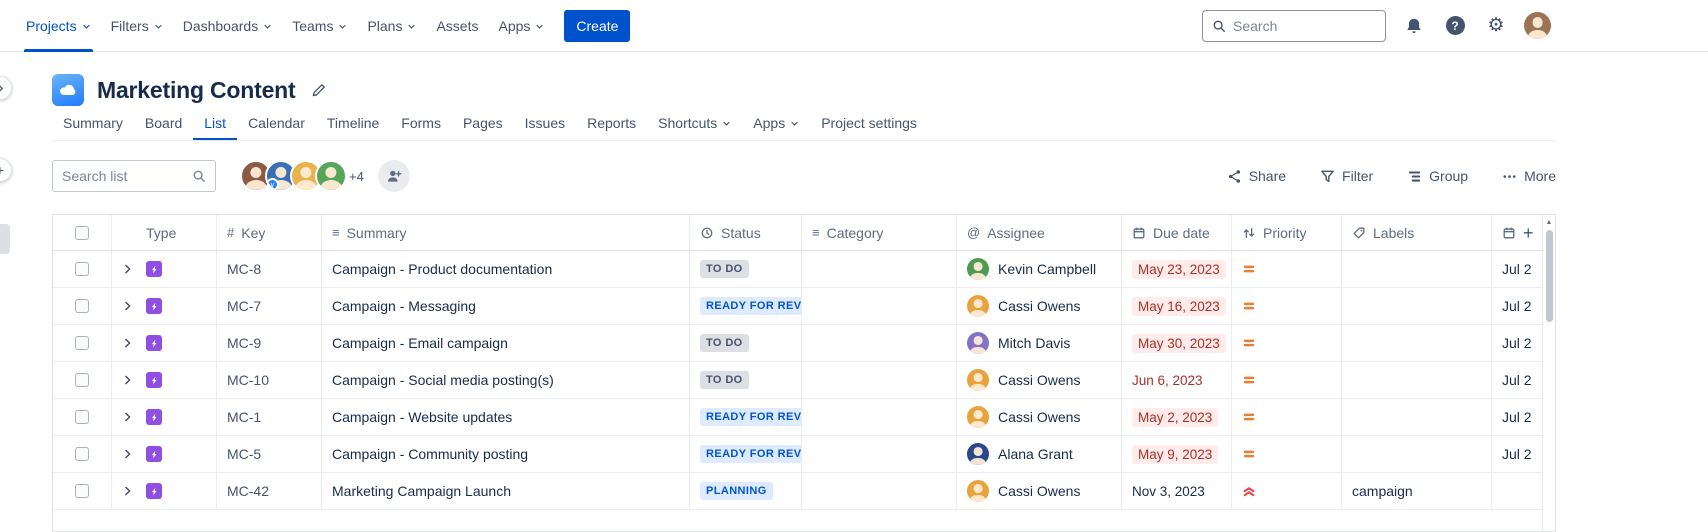 The width and height of the screenshot is (1708, 532). I want to click on column-assignee: @ Assignee, so click(1038, 232).